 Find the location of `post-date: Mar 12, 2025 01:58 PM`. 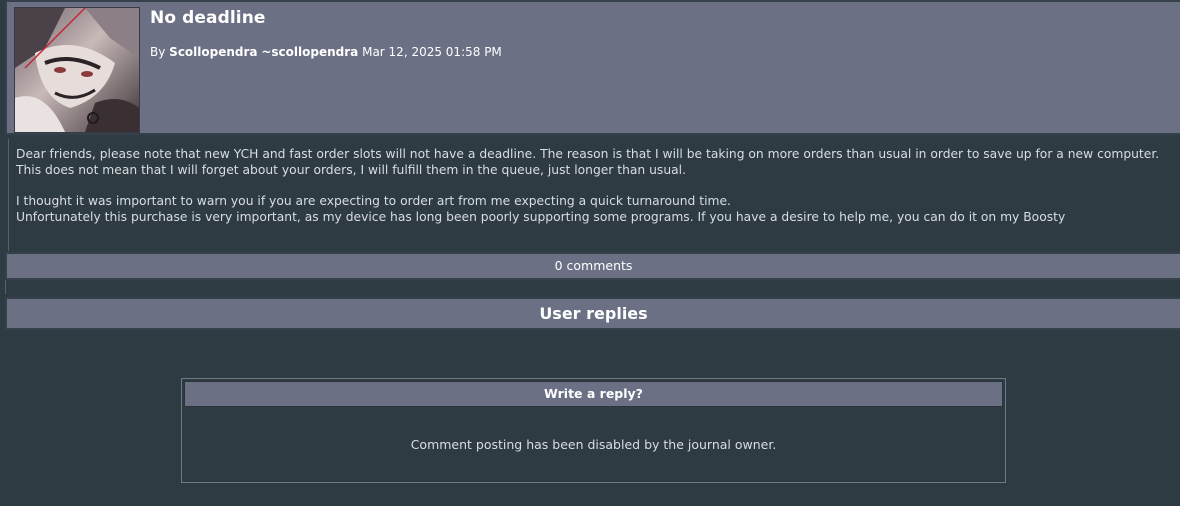

post-date: Mar 12, 2025 01:58 PM is located at coordinates (432, 52).